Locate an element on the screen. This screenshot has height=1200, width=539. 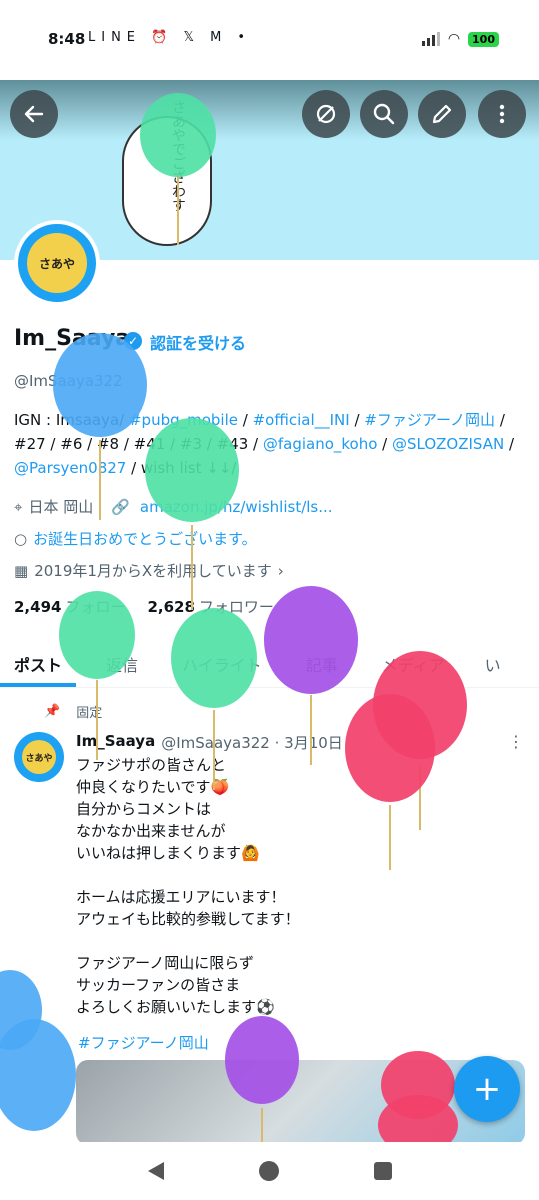
post-avatar-image: さあや is located at coordinates (39, 757).